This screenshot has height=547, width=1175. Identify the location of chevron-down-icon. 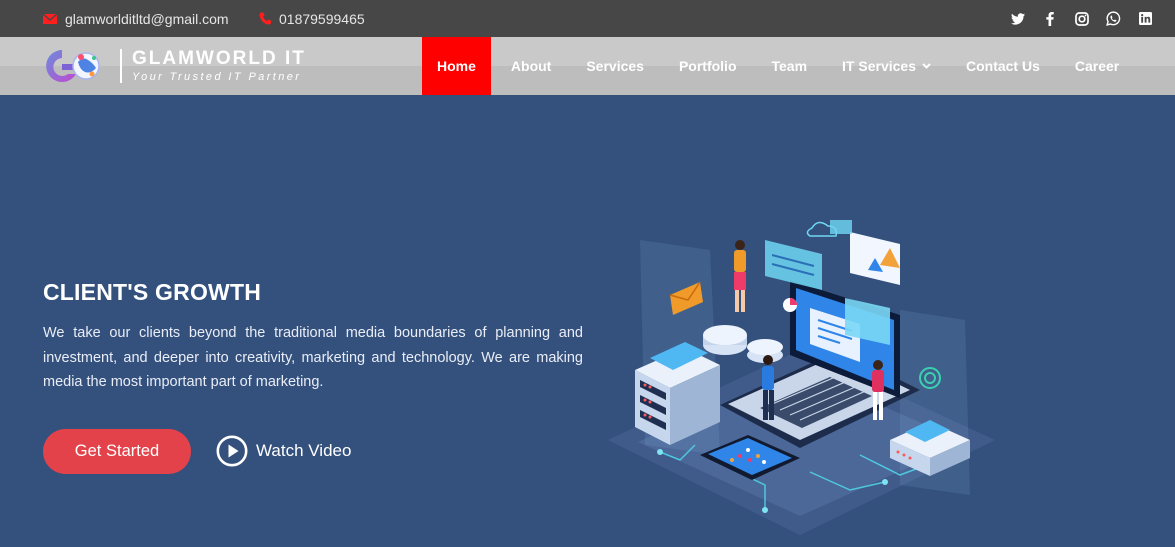
(926, 66).